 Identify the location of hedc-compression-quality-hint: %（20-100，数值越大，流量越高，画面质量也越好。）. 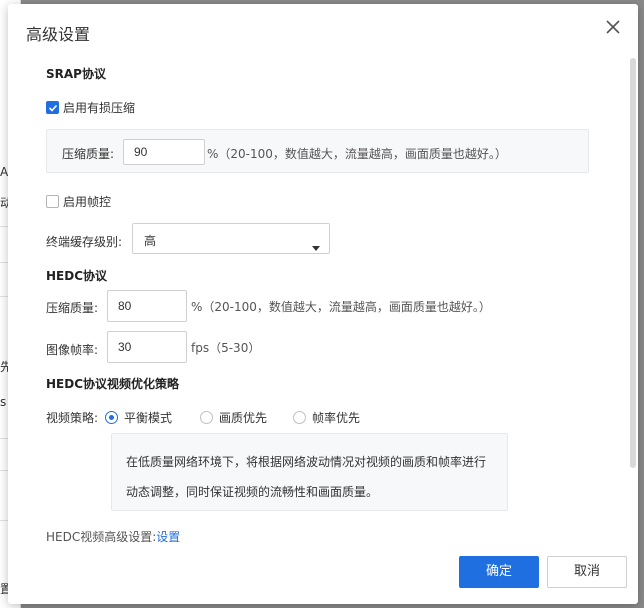
(341, 307).